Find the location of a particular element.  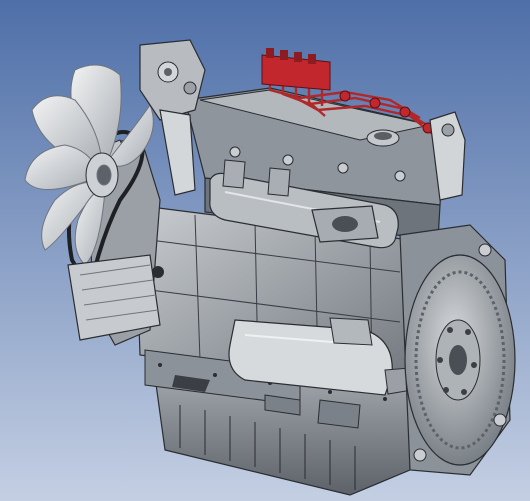

alternator is located at coordinates (115, 297).